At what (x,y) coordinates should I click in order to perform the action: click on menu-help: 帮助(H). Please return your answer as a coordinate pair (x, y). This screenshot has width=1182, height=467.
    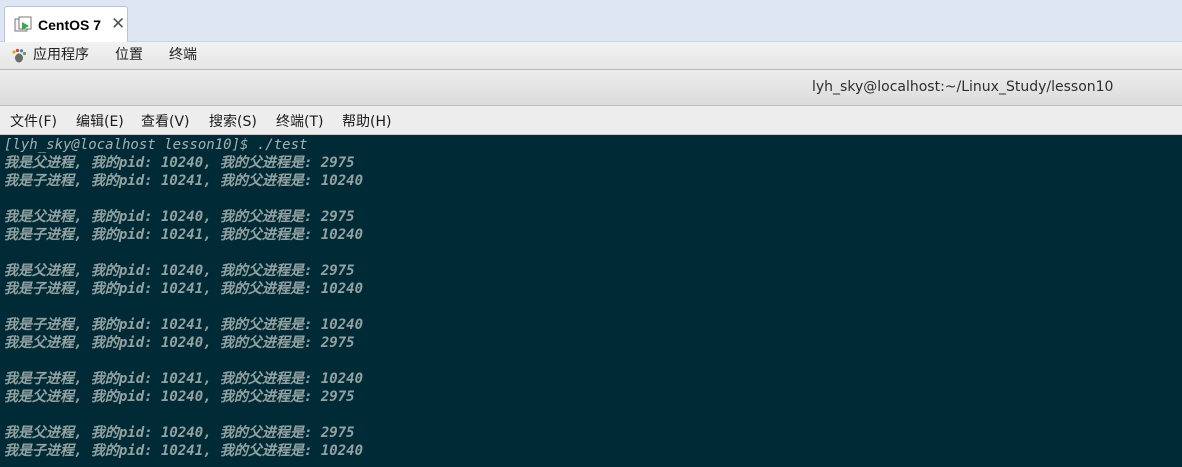
    Looking at the image, I should click on (366, 121).